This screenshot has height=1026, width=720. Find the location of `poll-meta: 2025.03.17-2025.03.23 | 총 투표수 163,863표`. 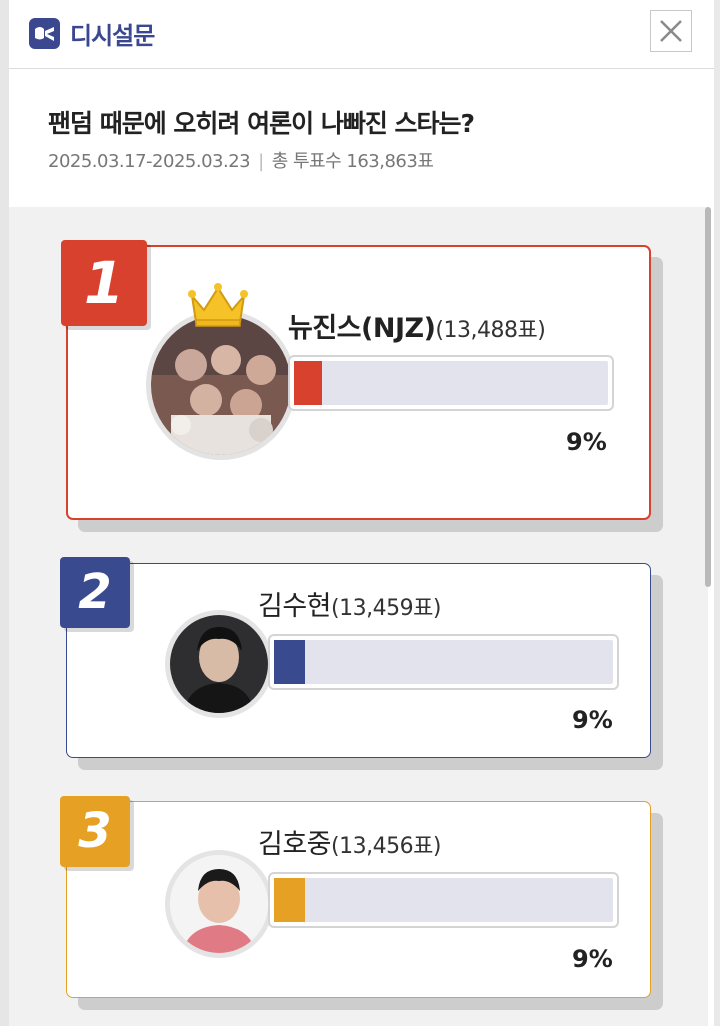

poll-meta: 2025.03.17-2025.03.23 | 총 투표수 163,863표 is located at coordinates (241, 161).